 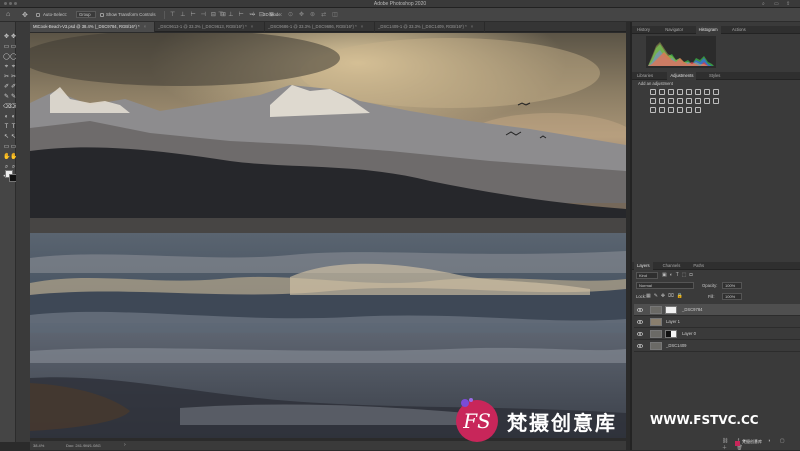 What do you see at coordinates (665, 285) in the screenshot?
I see `blend-mode-dropdown: Normal` at bounding box center [665, 285].